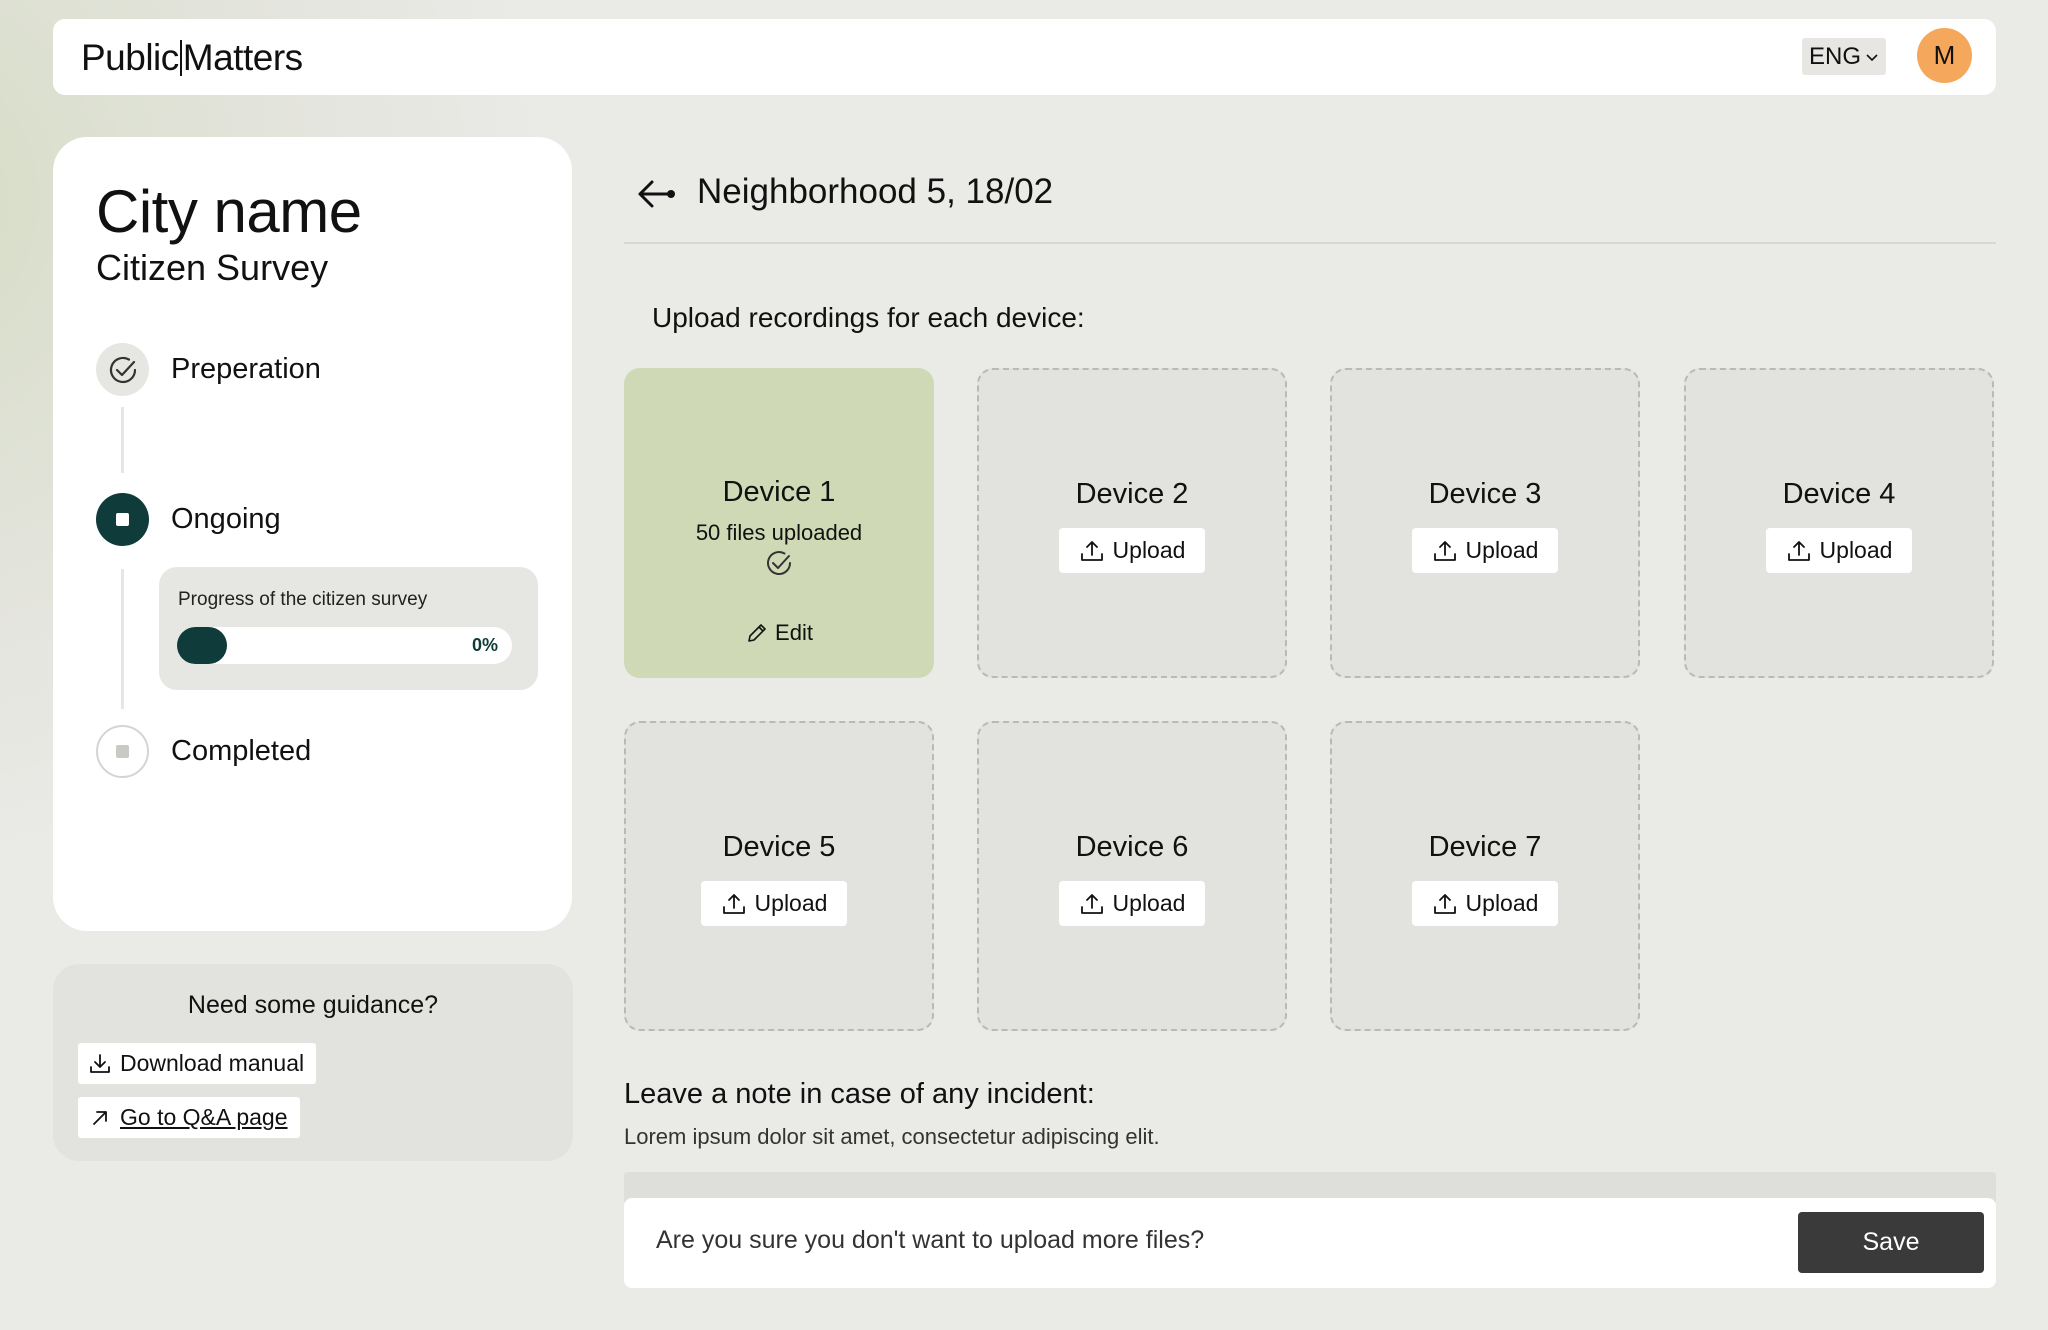  I want to click on qa-page-label: Go to Q&A page, so click(204, 1117).